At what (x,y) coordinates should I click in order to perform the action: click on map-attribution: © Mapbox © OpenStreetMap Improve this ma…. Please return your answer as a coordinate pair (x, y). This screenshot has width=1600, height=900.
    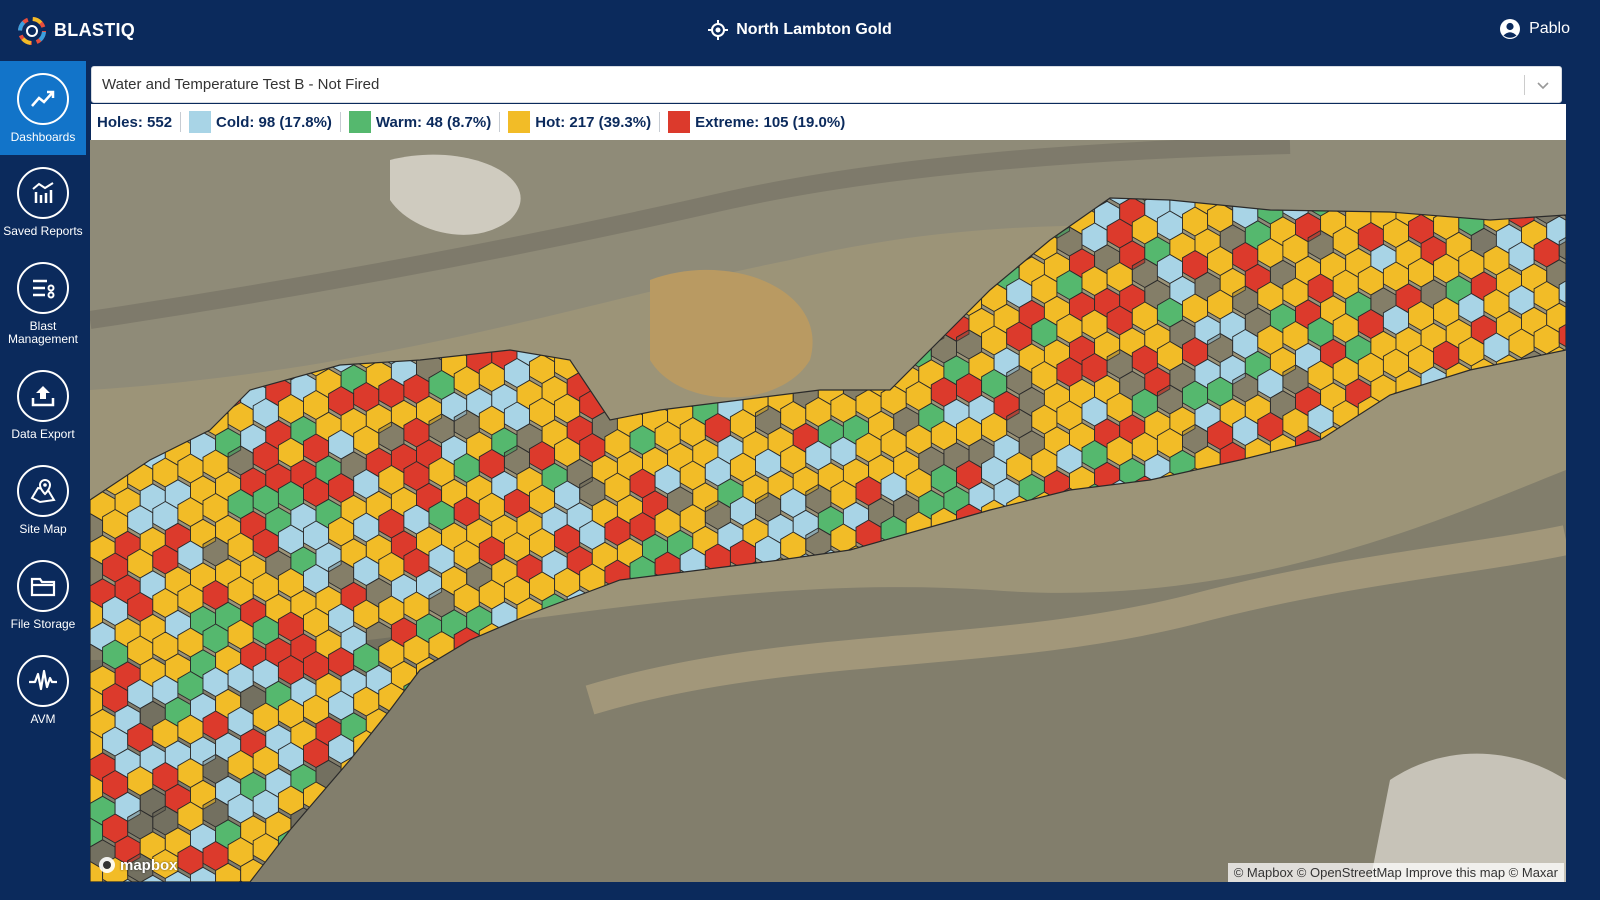
    Looking at the image, I should click on (1395, 872).